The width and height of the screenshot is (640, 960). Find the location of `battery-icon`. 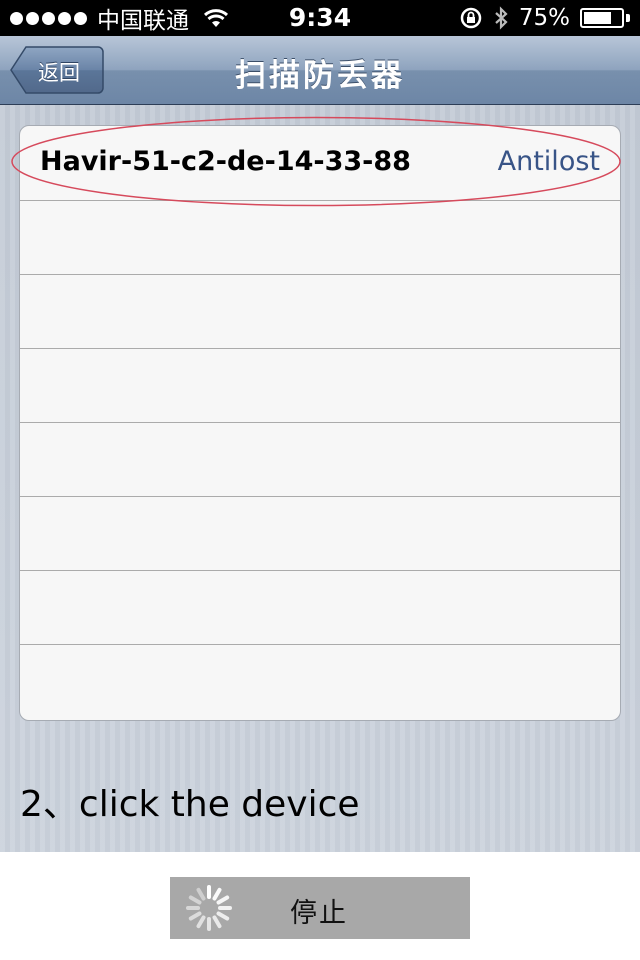

battery-icon is located at coordinates (602, 18).